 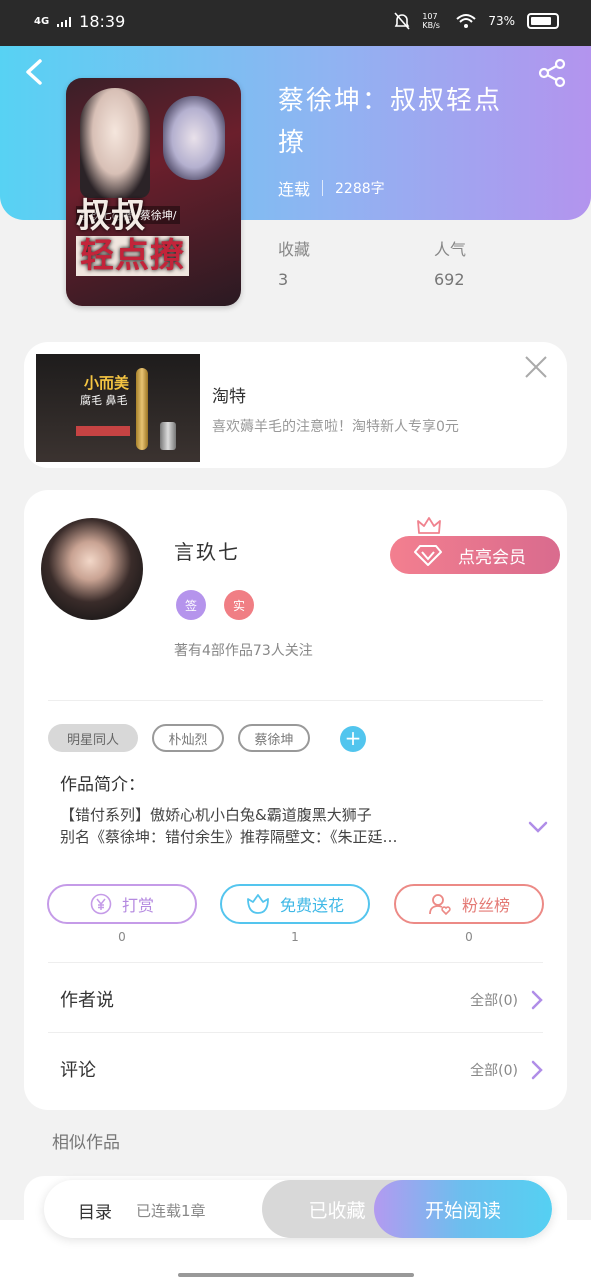 What do you see at coordinates (142, 409) in the screenshot?
I see `ad-product` at bounding box center [142, 409].